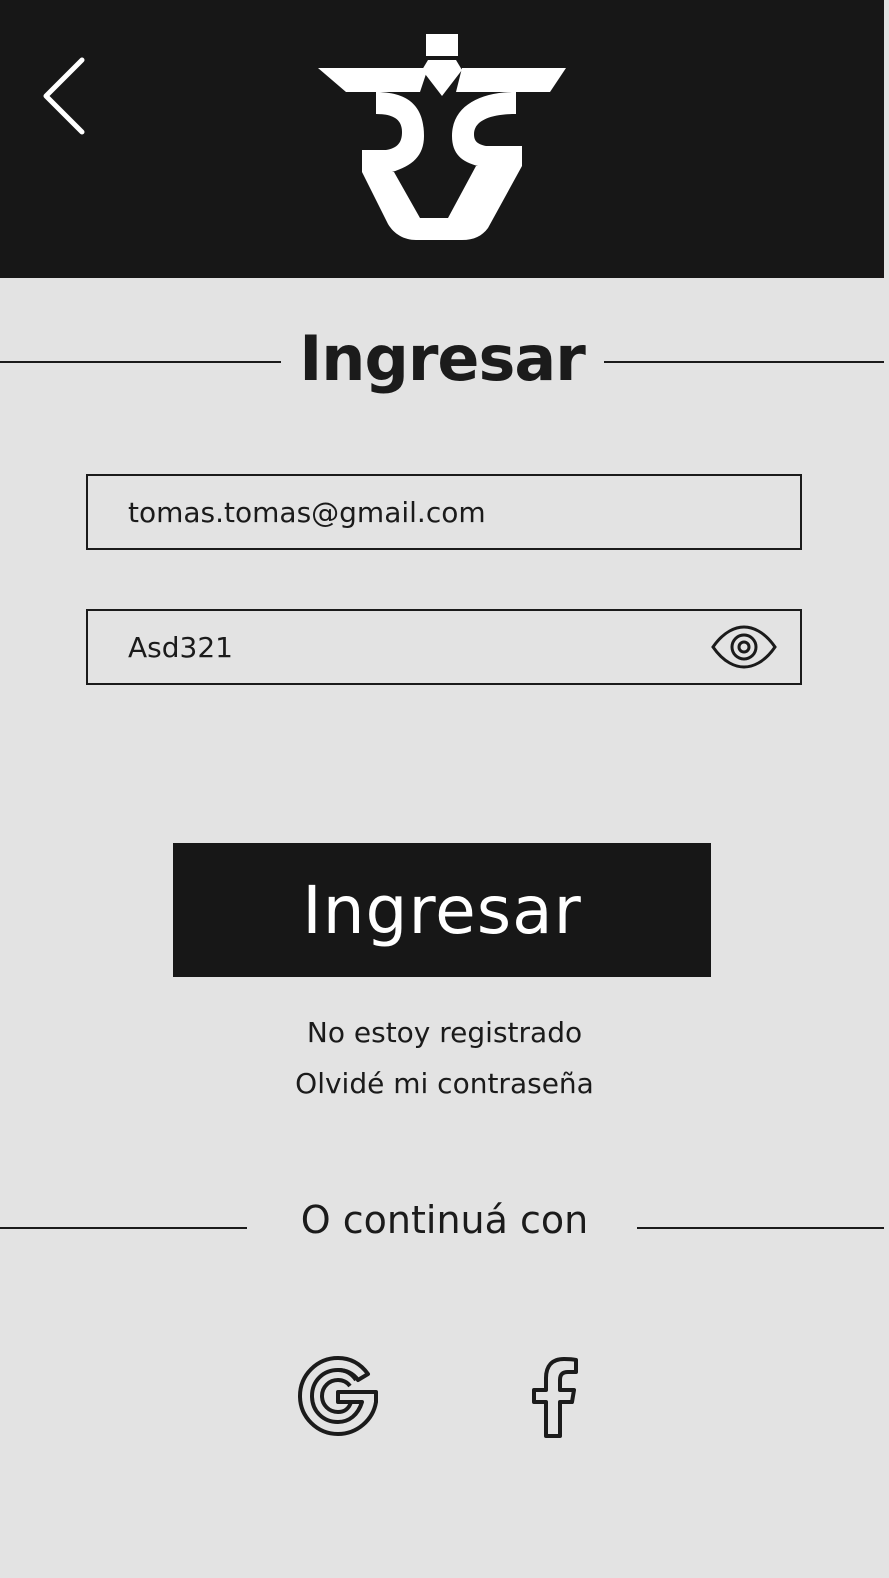 The height and width of the screenshot is (1578, 889). I want to click on back-button, so click(66, 97).